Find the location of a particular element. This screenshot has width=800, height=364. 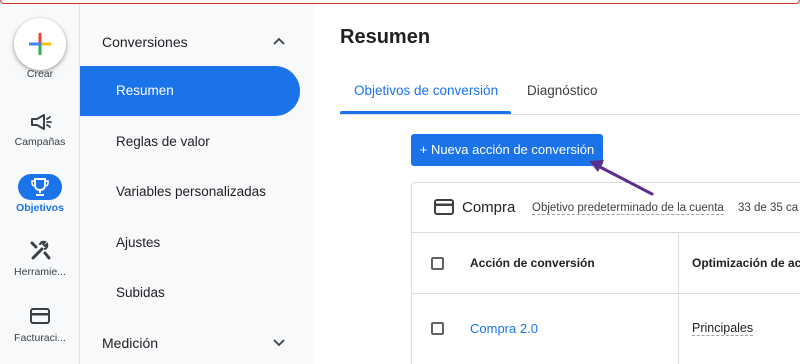

nav-item-resumen-label: Resumen is located at coordinates (145, 90).